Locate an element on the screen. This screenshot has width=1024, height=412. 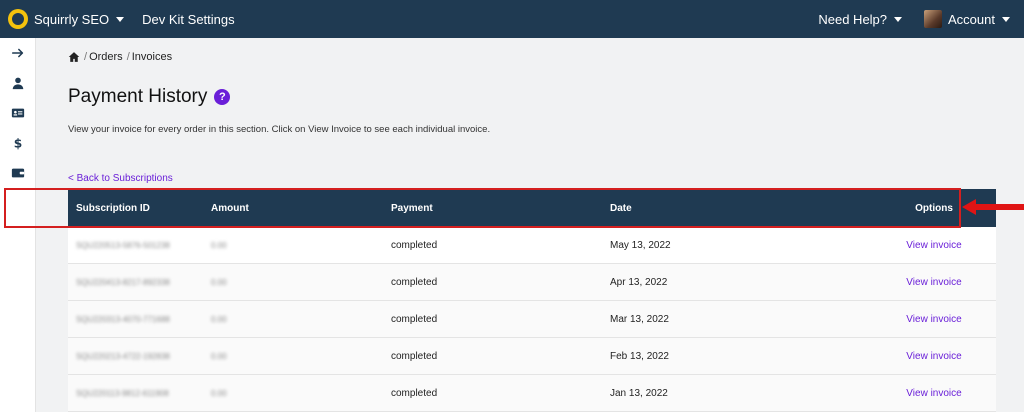
avatar is located at coordinates (933, 19).